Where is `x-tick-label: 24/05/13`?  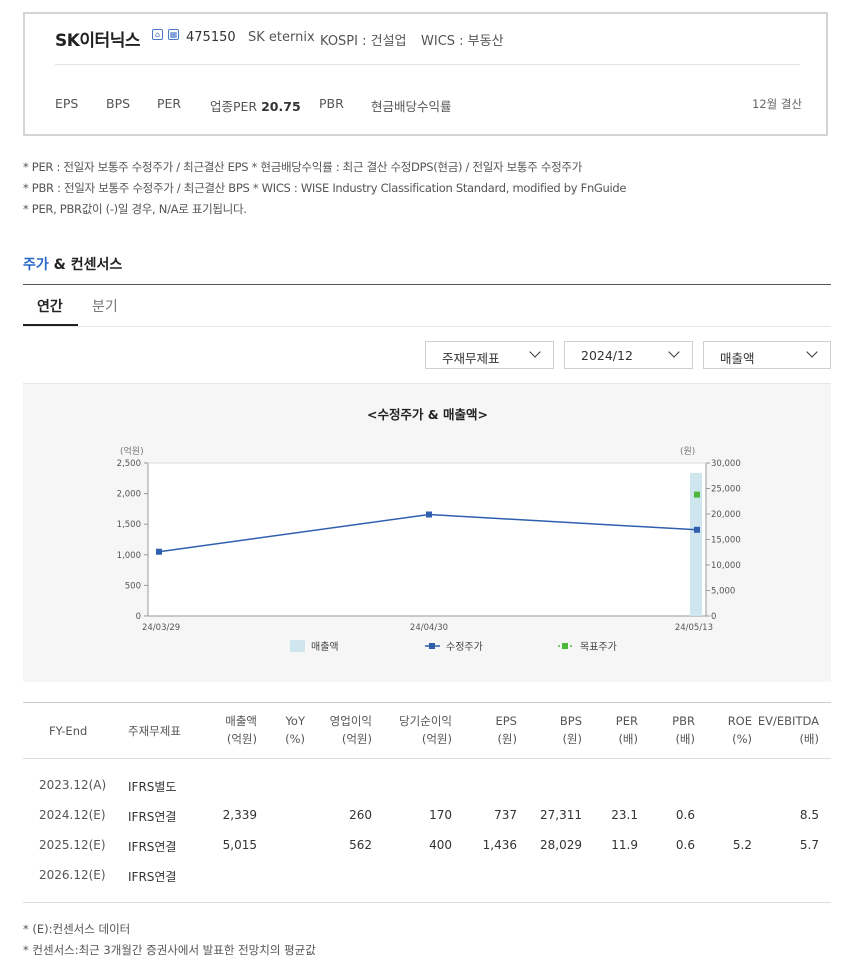
x-tick-label: 24/05/13 is located at coordinates (694, 628).